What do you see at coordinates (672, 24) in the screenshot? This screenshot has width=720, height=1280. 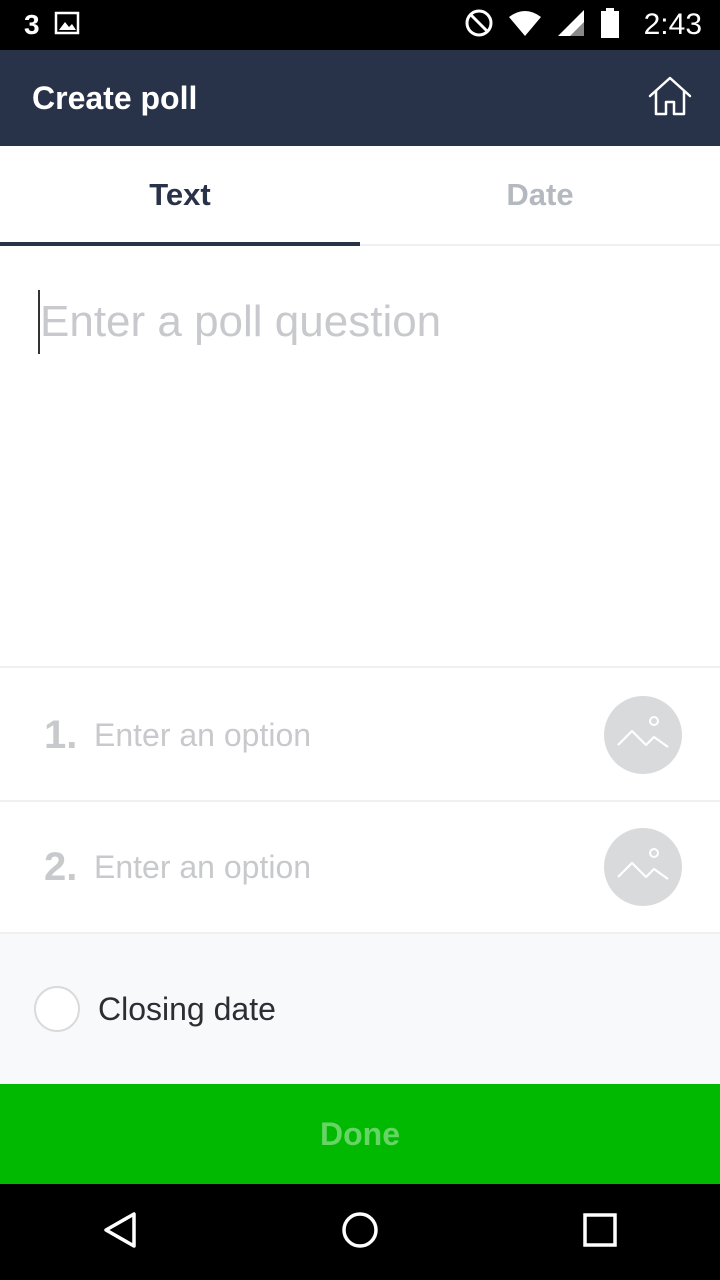 I see `status-time: 2:43` at bounding box center [672, 24].